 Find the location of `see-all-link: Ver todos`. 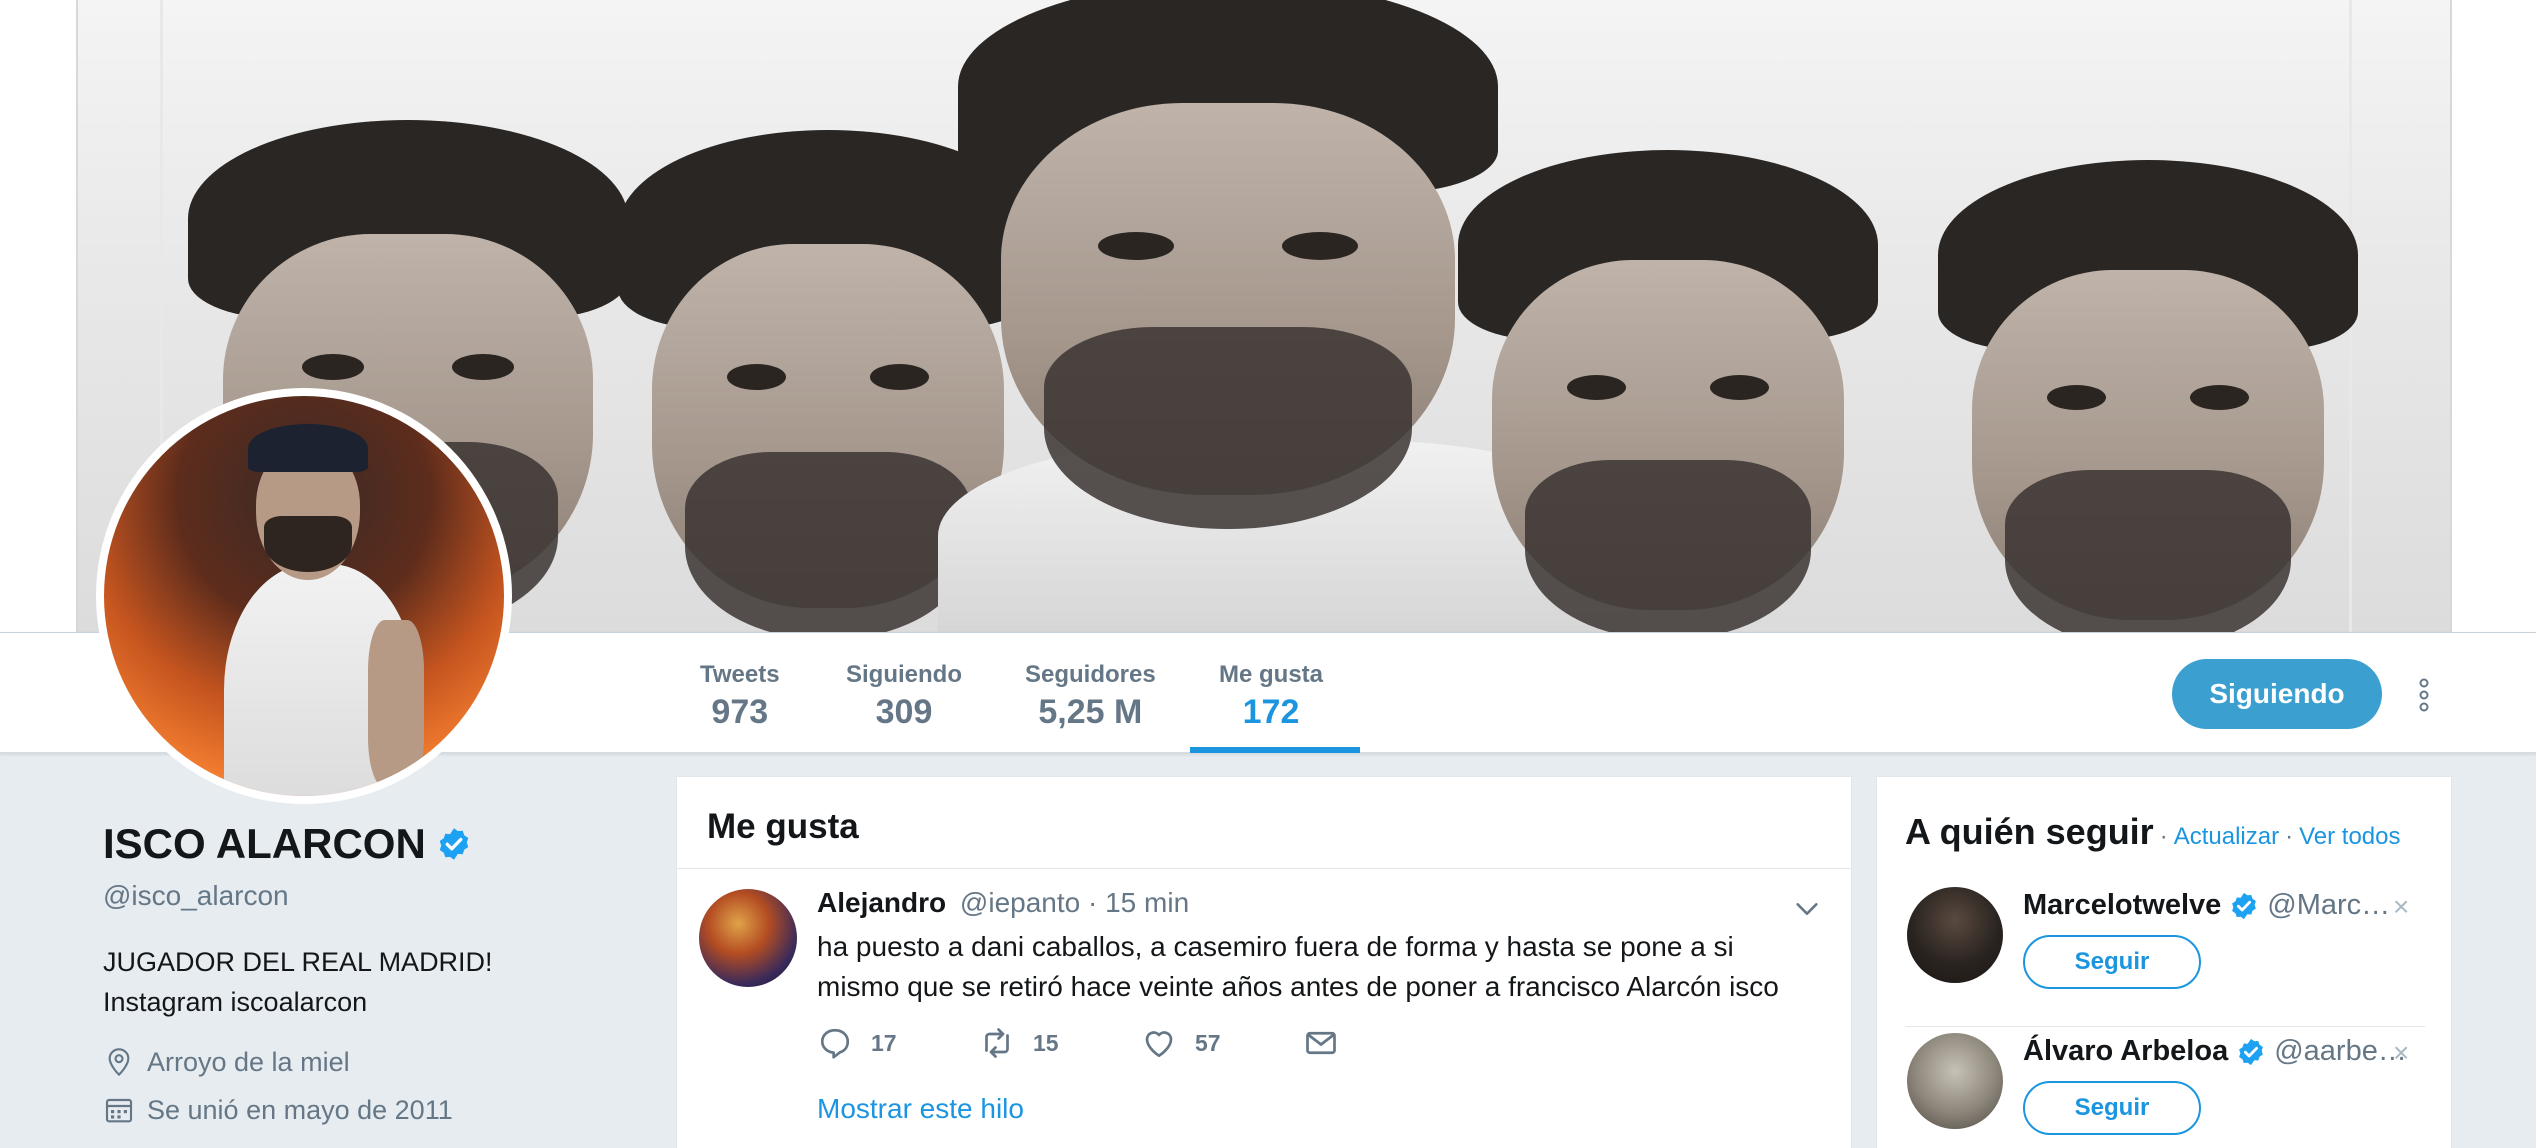

see-all-link: Ver todos is located at coordinates (2349, 837).